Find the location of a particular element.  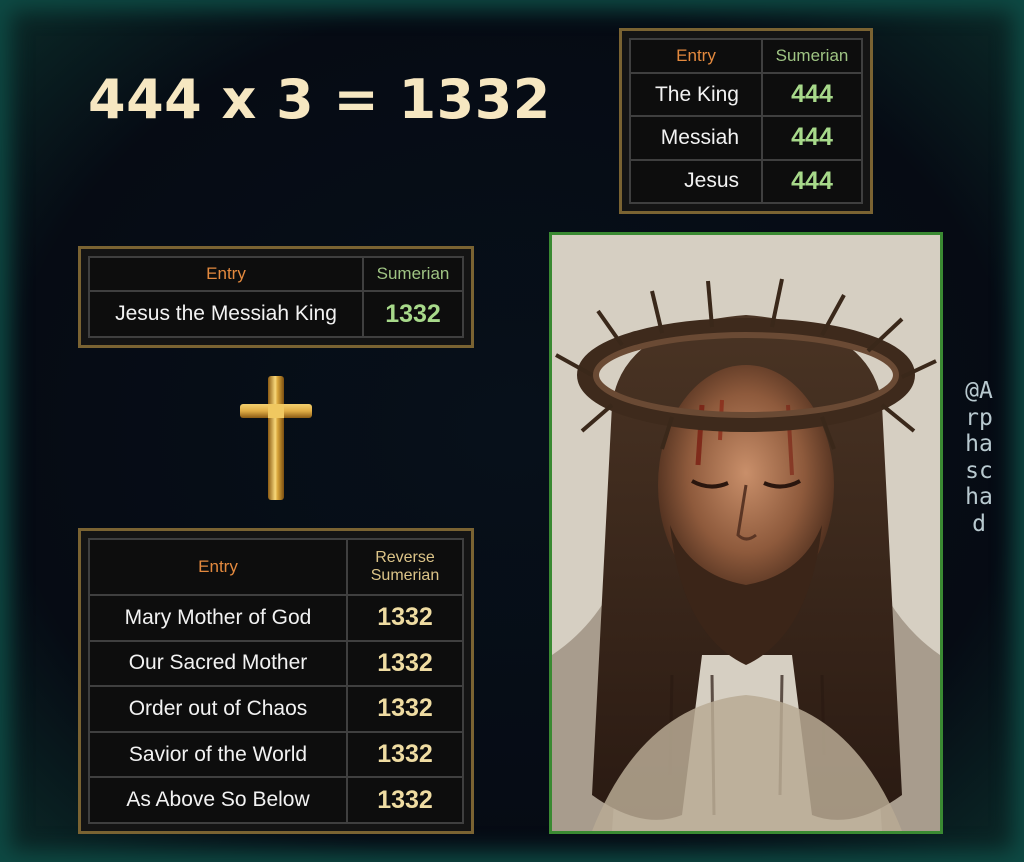

table-row-entry: Jesus is located at coordinates (696, 181).